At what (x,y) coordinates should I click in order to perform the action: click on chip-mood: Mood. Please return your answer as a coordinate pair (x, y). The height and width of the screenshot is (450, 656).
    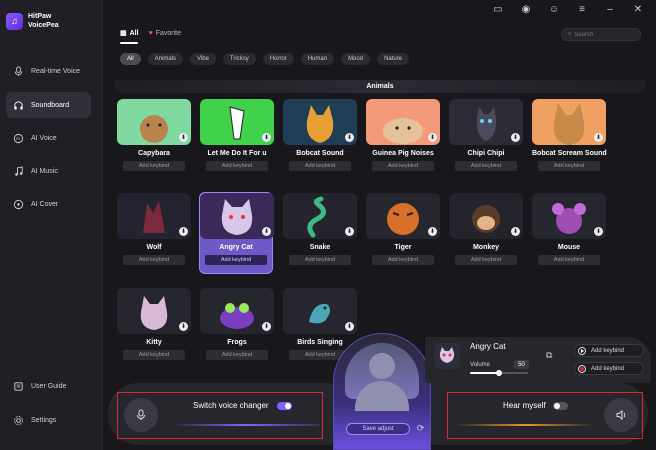
    Looking at the image, I should click on (356, 59).